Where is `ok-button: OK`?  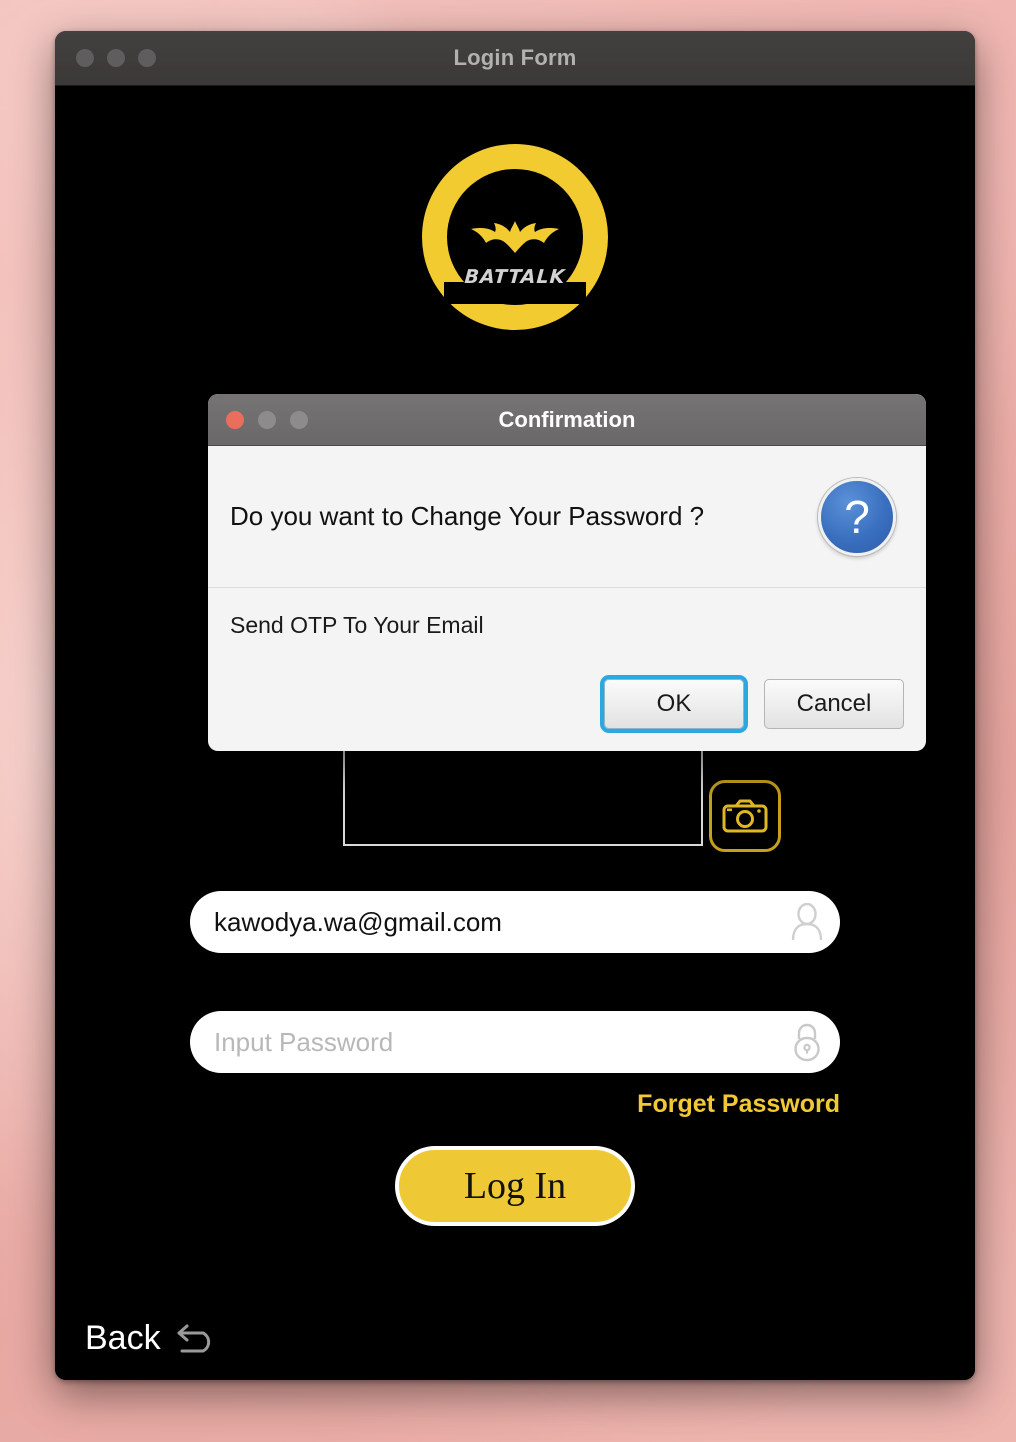 ok-button: OK is located at coordinates (674, 704).